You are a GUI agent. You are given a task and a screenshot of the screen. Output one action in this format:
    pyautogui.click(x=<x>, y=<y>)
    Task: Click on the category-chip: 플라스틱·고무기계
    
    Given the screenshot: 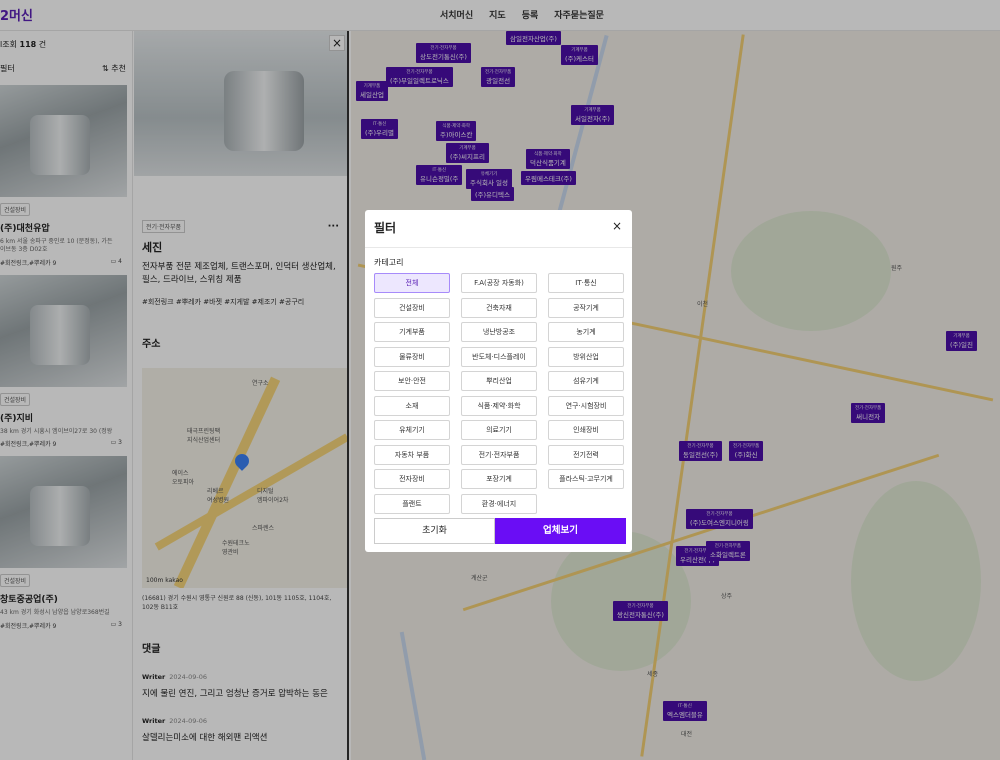 What is the action you would take?
    pyautogui.click(x=586, y=479)
    